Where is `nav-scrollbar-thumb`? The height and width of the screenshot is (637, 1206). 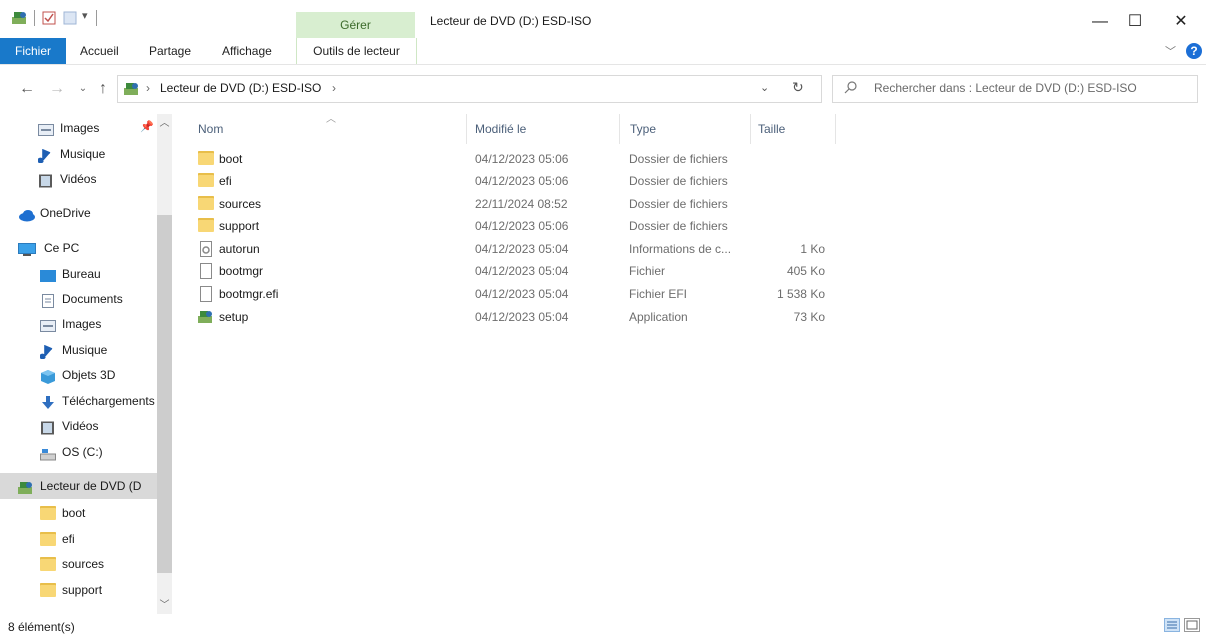 nav-scrollbar-thumb is located at coordinates (164, 394).